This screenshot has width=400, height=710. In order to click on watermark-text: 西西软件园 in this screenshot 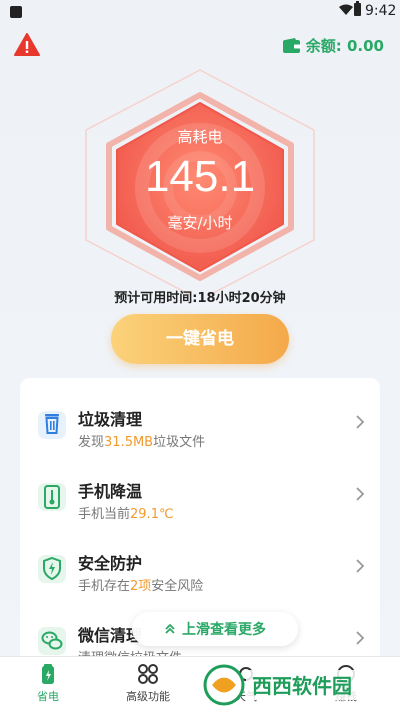, I will do `click(302, 686)`.